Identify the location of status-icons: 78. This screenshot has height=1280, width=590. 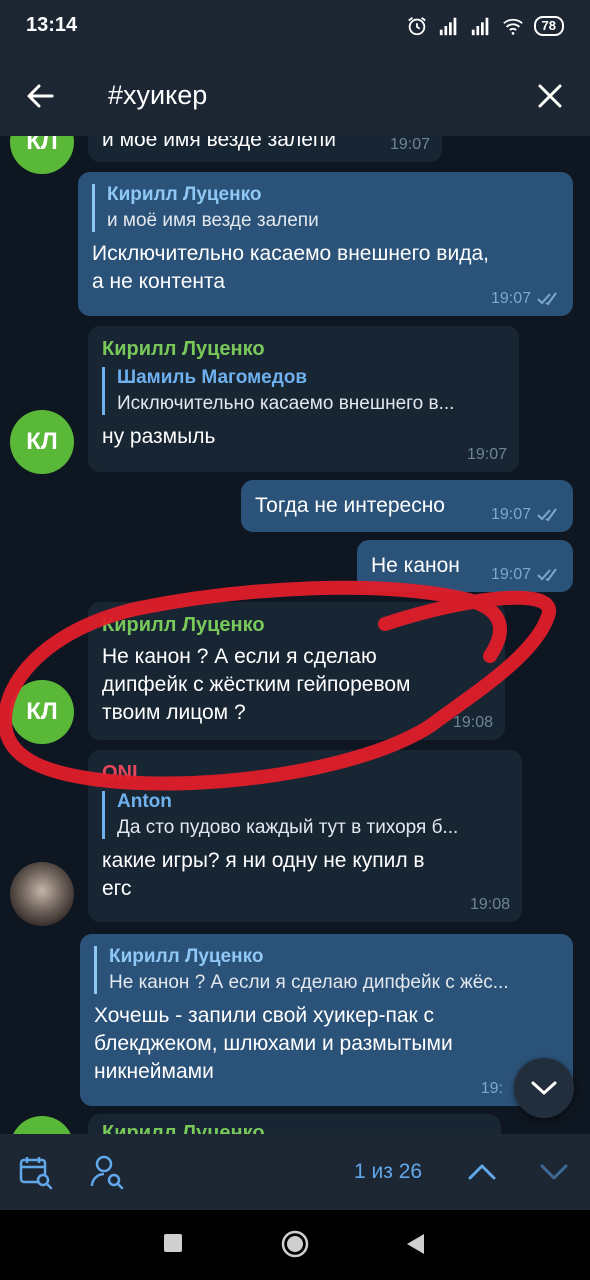
(485, 26).